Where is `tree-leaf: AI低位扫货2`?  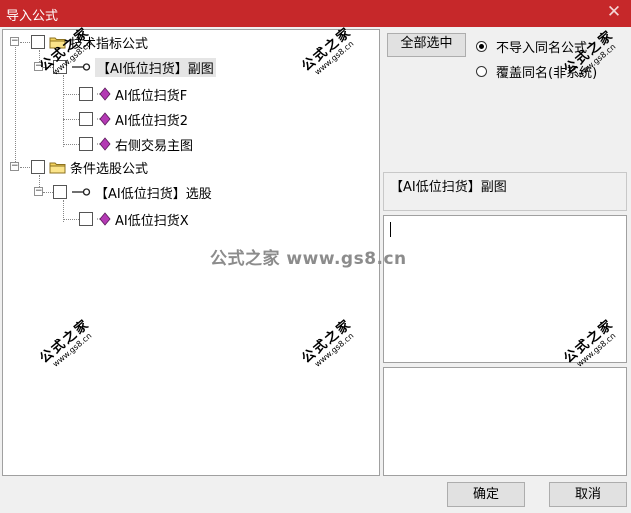 tree-leaf: AI低位扫货2 is located at coordinates (133, 119).